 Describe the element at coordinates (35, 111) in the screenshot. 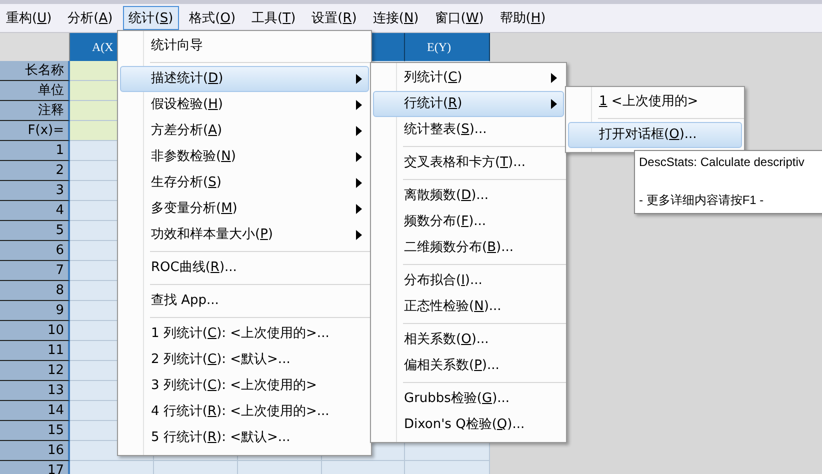

I see `row-header: 注释` at that location.